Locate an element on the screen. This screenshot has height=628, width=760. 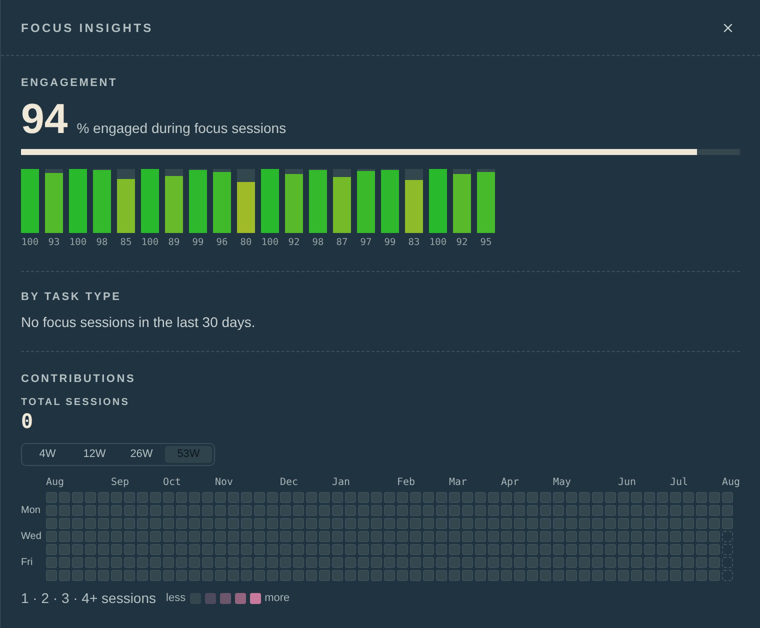
bar-value-label: 80 is located at coordinates (246, 242).